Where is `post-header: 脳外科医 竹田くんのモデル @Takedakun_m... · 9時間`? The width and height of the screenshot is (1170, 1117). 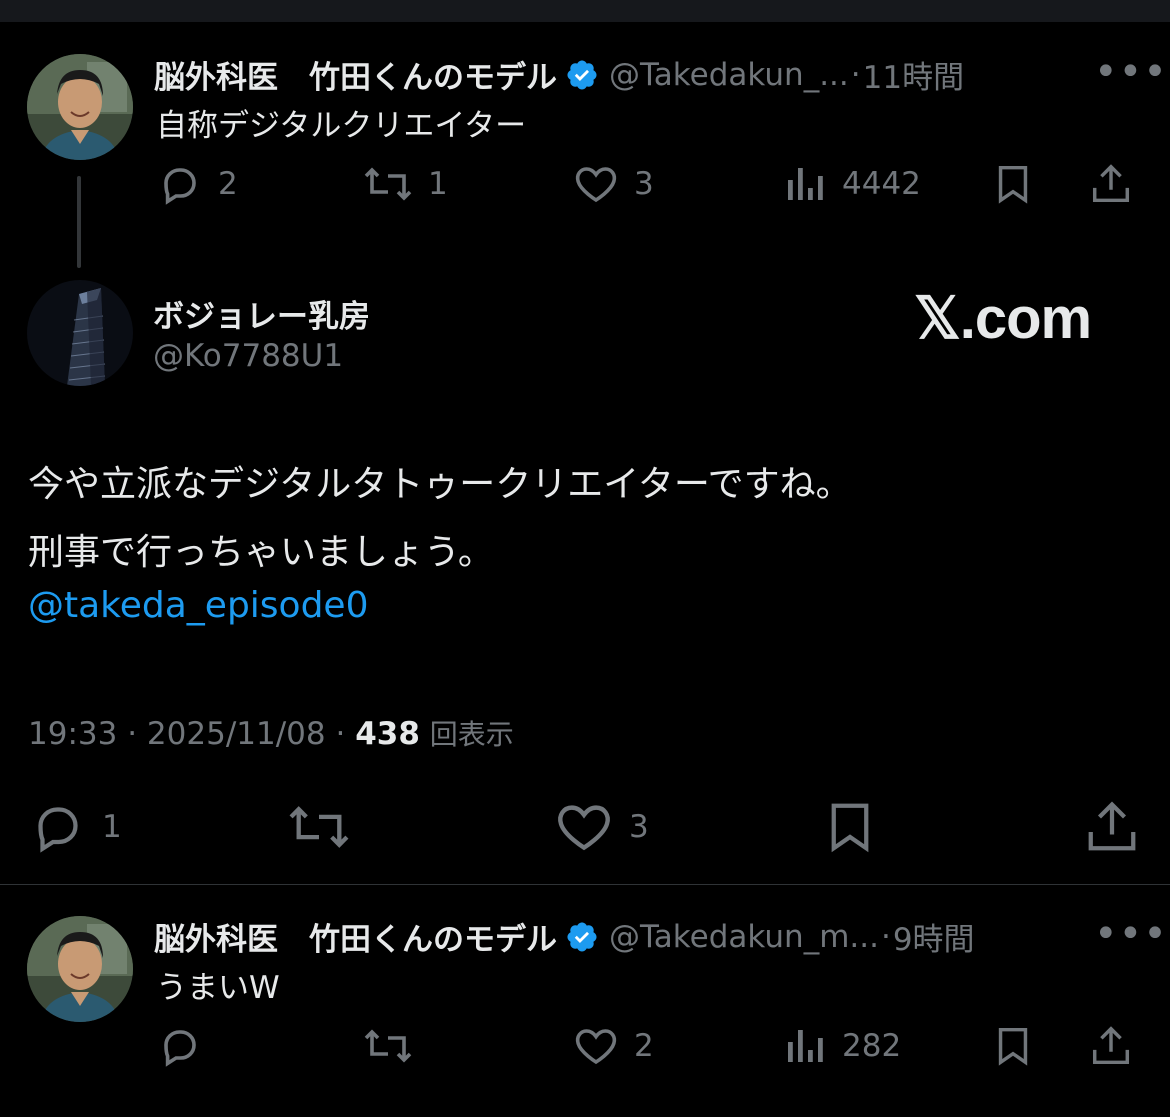
post-header: 脳外科医 竹田くんのモデル @Takedakun_m... · 9時間 is located at coordinates (564, 936).